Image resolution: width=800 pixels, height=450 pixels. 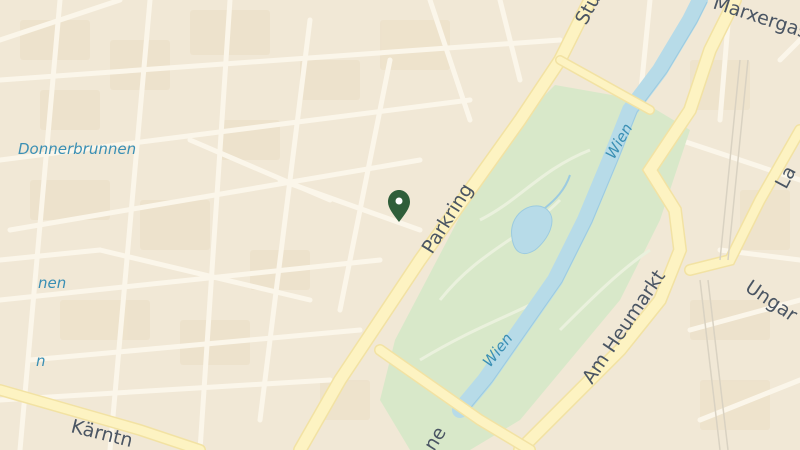 I want to click on label-donnerbrunnen: Donnerbrunnen, so click(x=77, y=149).